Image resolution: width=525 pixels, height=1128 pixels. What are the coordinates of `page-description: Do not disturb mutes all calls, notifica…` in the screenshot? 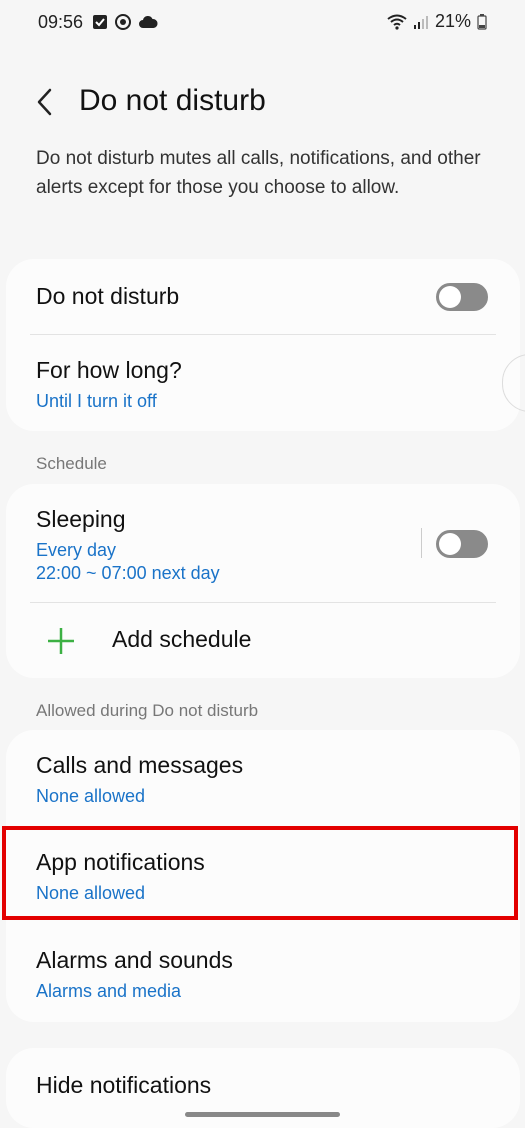 It's located at (258, 173).